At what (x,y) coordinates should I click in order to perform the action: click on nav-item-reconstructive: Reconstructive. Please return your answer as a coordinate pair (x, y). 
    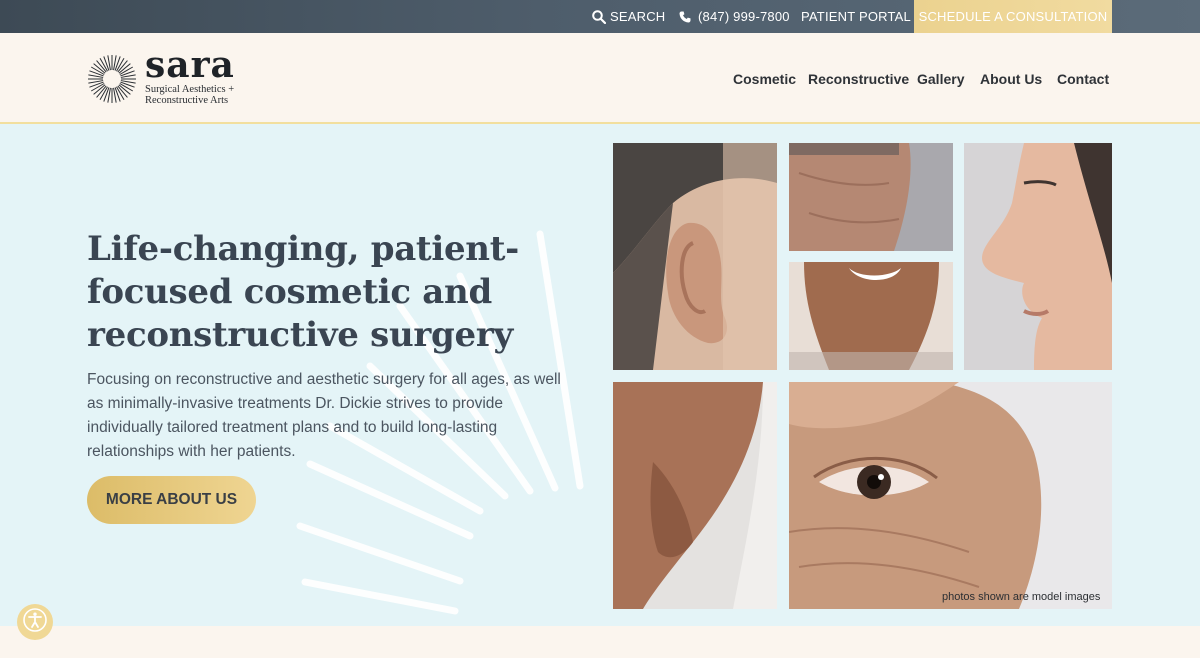
    Looking at the image, I should click on (858, 79).